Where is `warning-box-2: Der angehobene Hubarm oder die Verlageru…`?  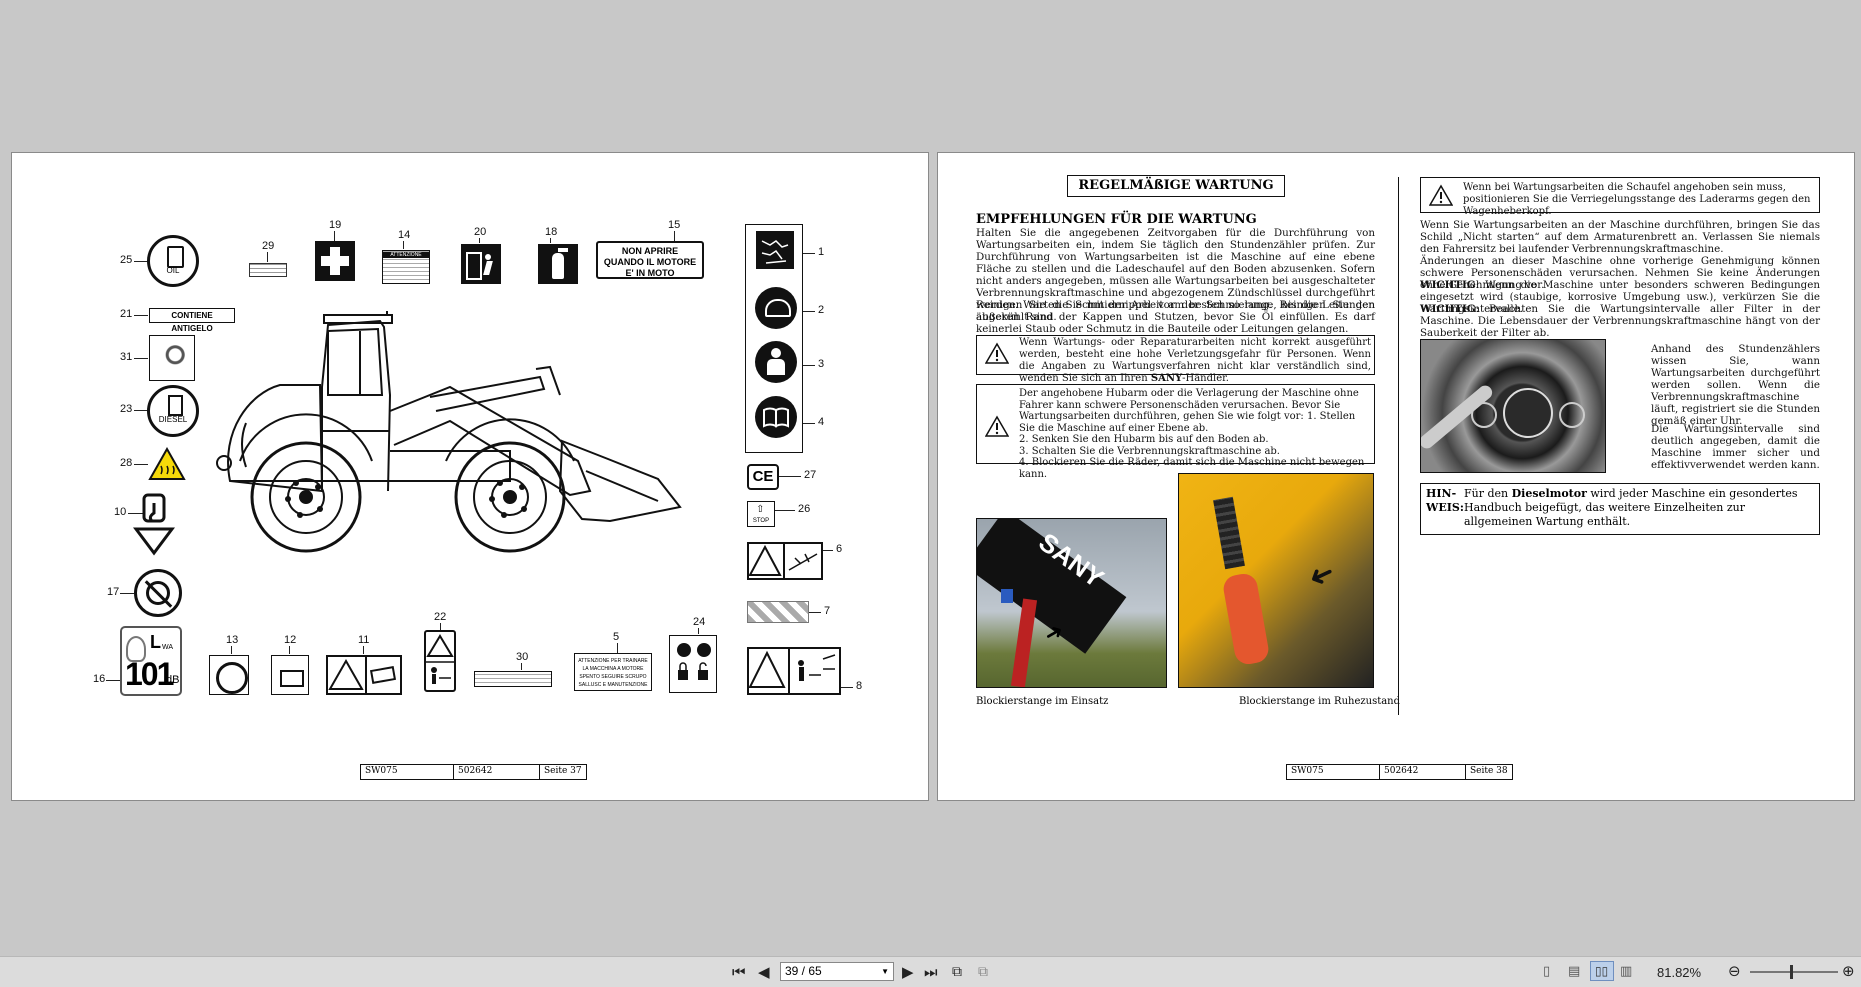
warning-box-2: Der angehobene Hubarm oder die Verlageru… is located at coordinates (1175, 432).